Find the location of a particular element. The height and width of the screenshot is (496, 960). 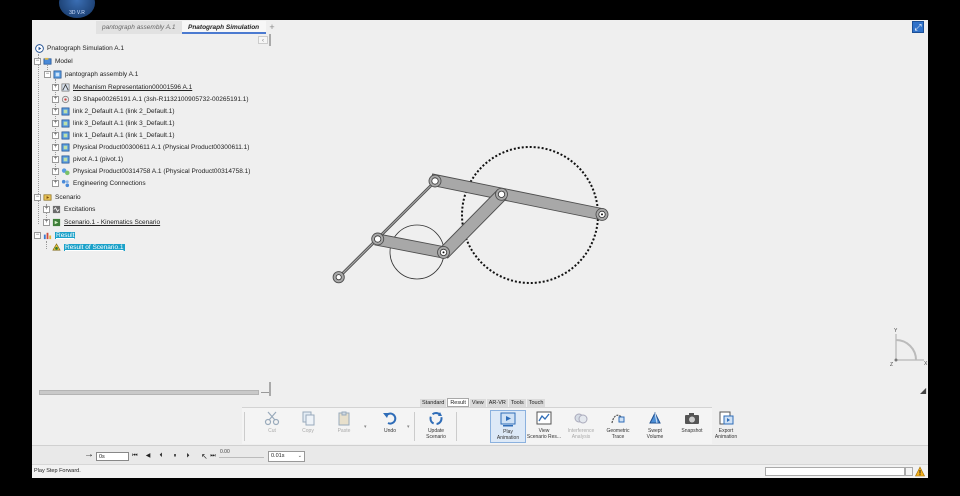

part-icon is located at coordinates (65, 147).